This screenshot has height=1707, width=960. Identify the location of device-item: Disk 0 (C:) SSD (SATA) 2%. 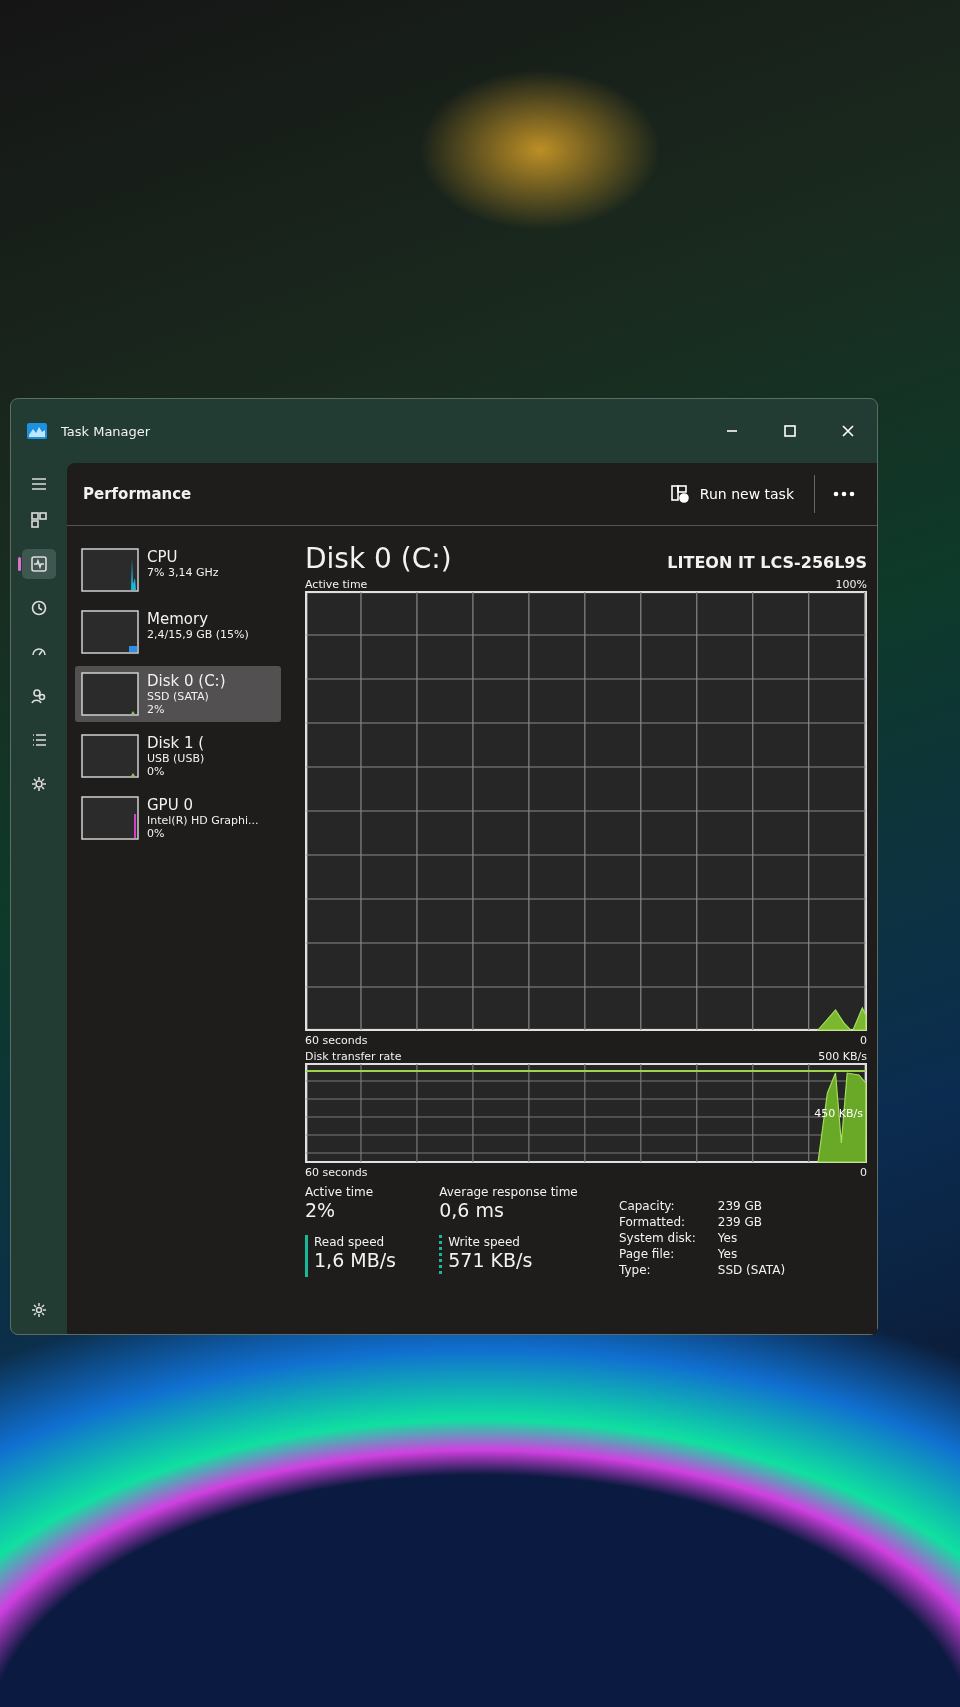
(178, 694).